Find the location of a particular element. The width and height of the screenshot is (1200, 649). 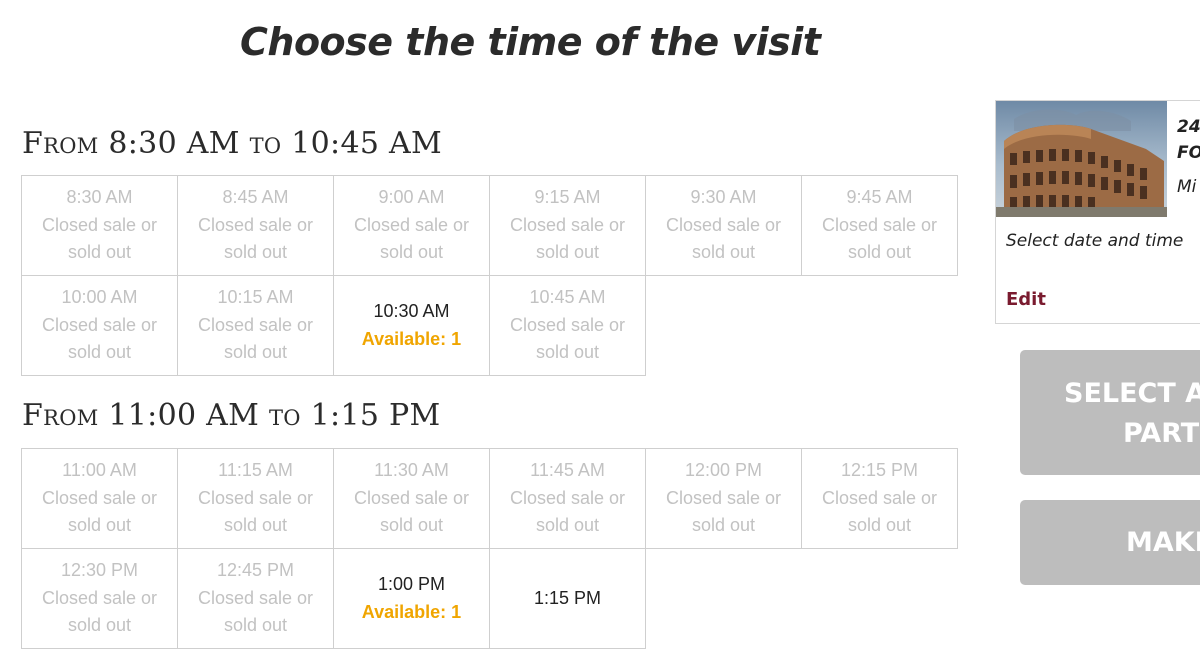

time-slot: 12:30 PM Closed sale or sold out is located at coordinates (99, 598).